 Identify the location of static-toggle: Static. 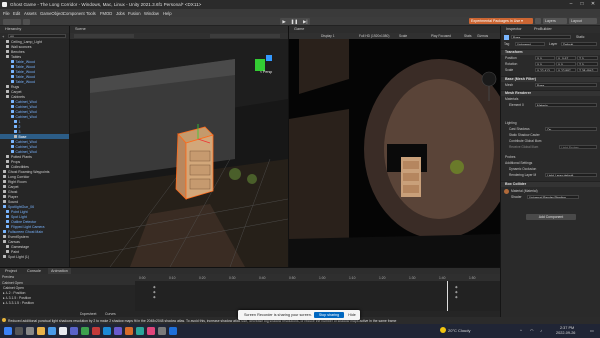
(580, 37).